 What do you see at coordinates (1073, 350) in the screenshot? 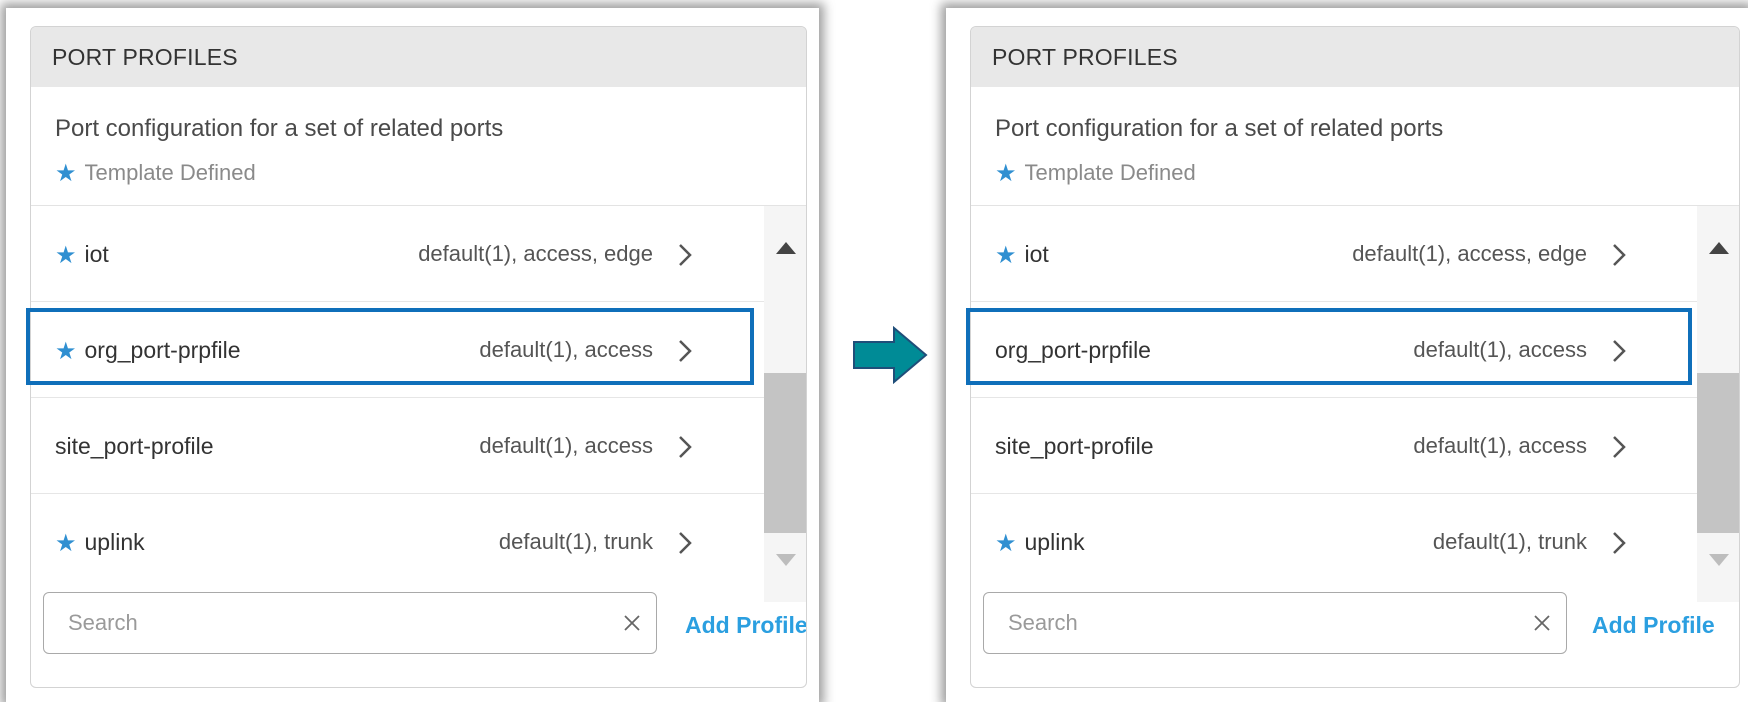
I see `profile-name: org_port-prpfile` at bounding box center [1073, 350].